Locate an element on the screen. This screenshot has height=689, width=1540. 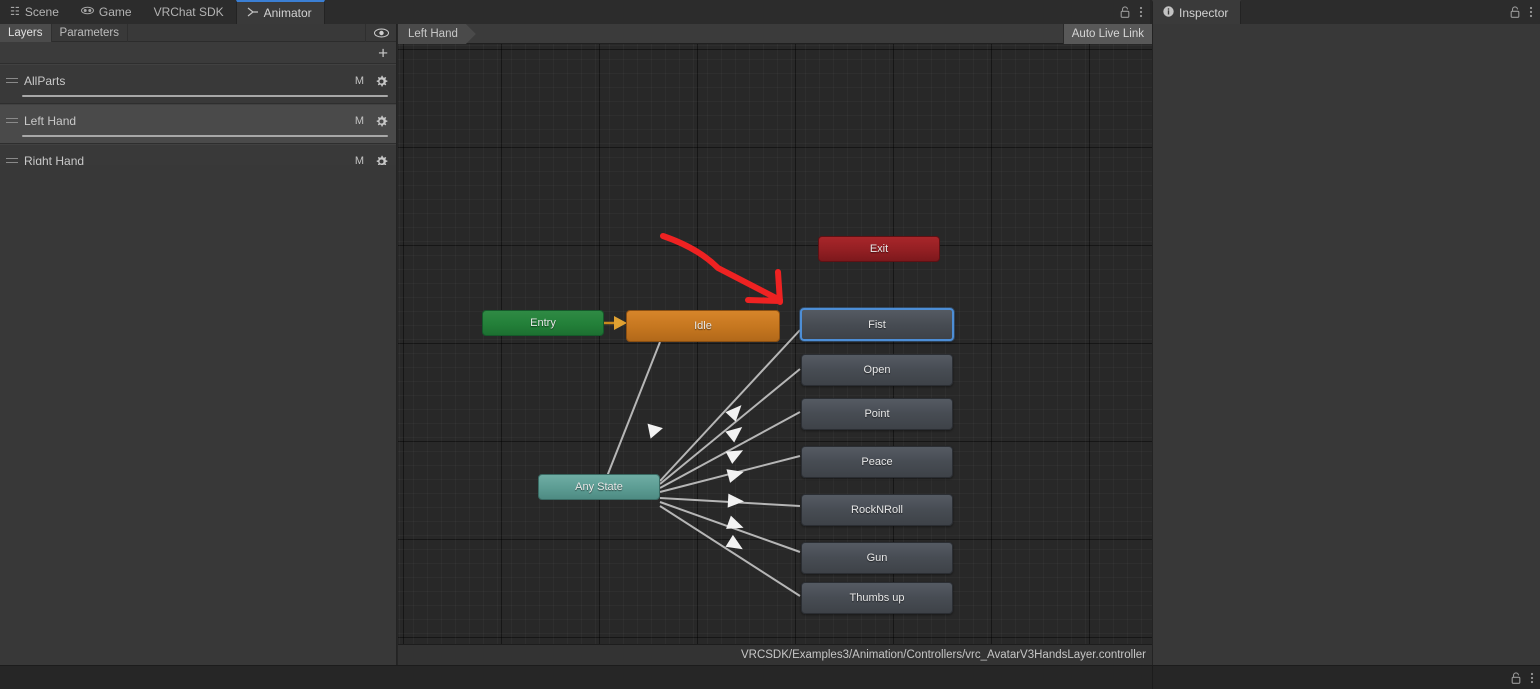
tab-animator: Animator is located at coordinates (280, 12).